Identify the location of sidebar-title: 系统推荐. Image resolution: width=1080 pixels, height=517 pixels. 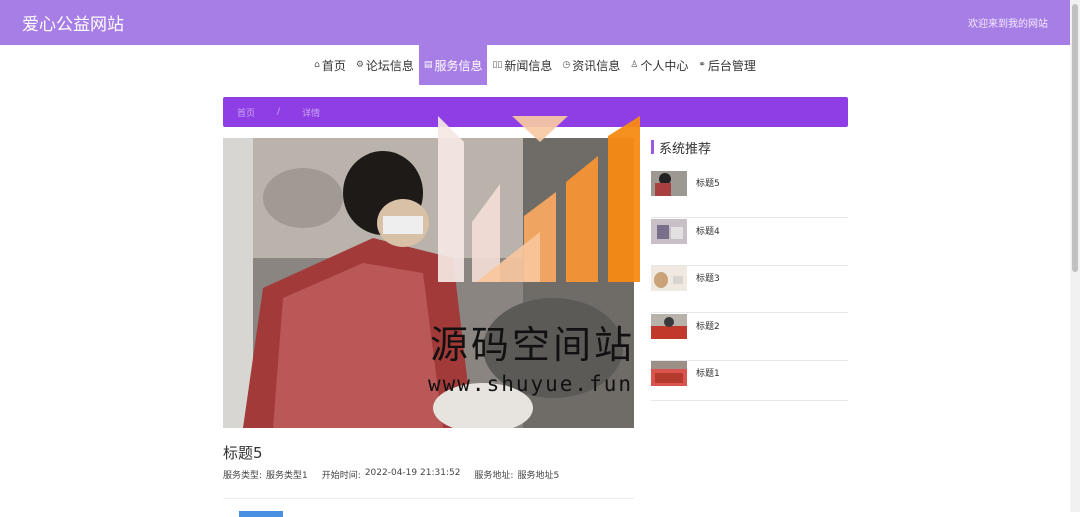
(681, 148).